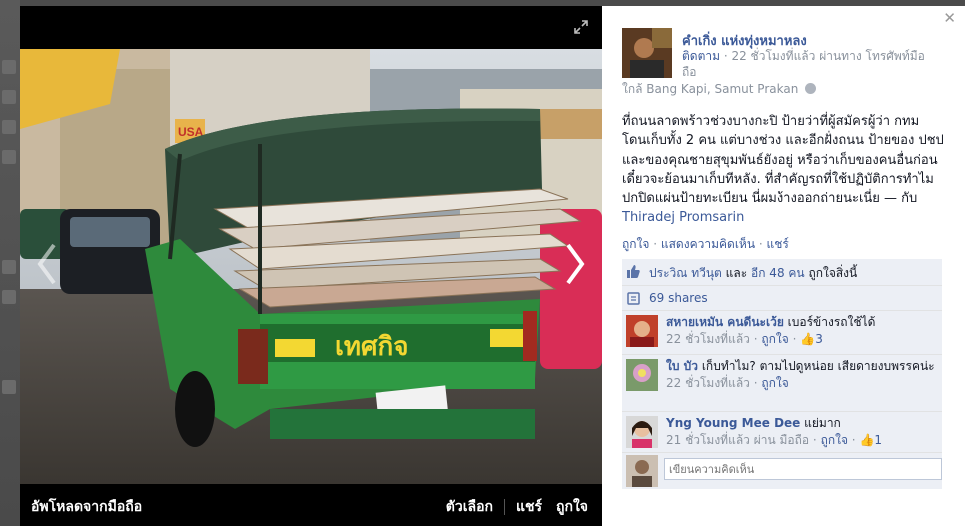 The width and height of the screenshot is (965, 526). Describe the element at coordinates (581, 27) in the screenshot. I see `fullscreen-icon` at that location.